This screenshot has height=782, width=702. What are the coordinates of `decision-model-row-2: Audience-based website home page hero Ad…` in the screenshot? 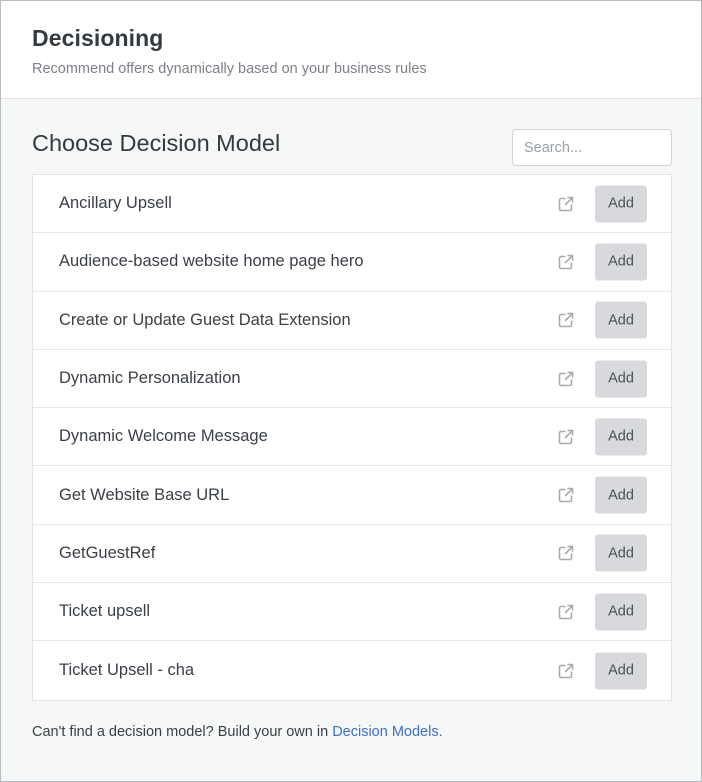 It's located at (352, 262).